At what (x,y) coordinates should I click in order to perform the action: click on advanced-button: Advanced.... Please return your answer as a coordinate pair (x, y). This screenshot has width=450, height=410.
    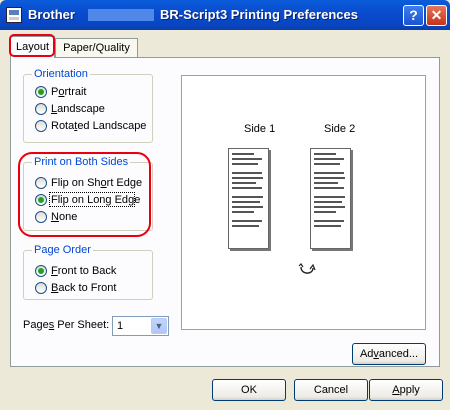
    Looking at the image, I should click on (389, 354).